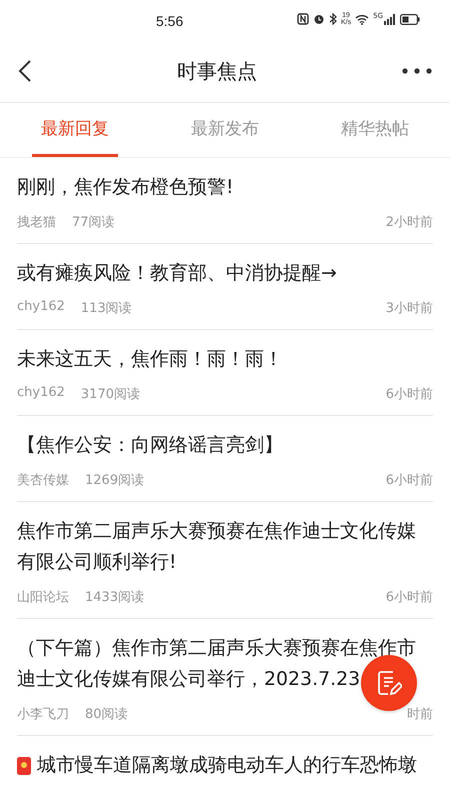  What do you see at coordinates (318, 19) in the screenshot?
I see `alarm-icon` at bounding box center [318, 19].